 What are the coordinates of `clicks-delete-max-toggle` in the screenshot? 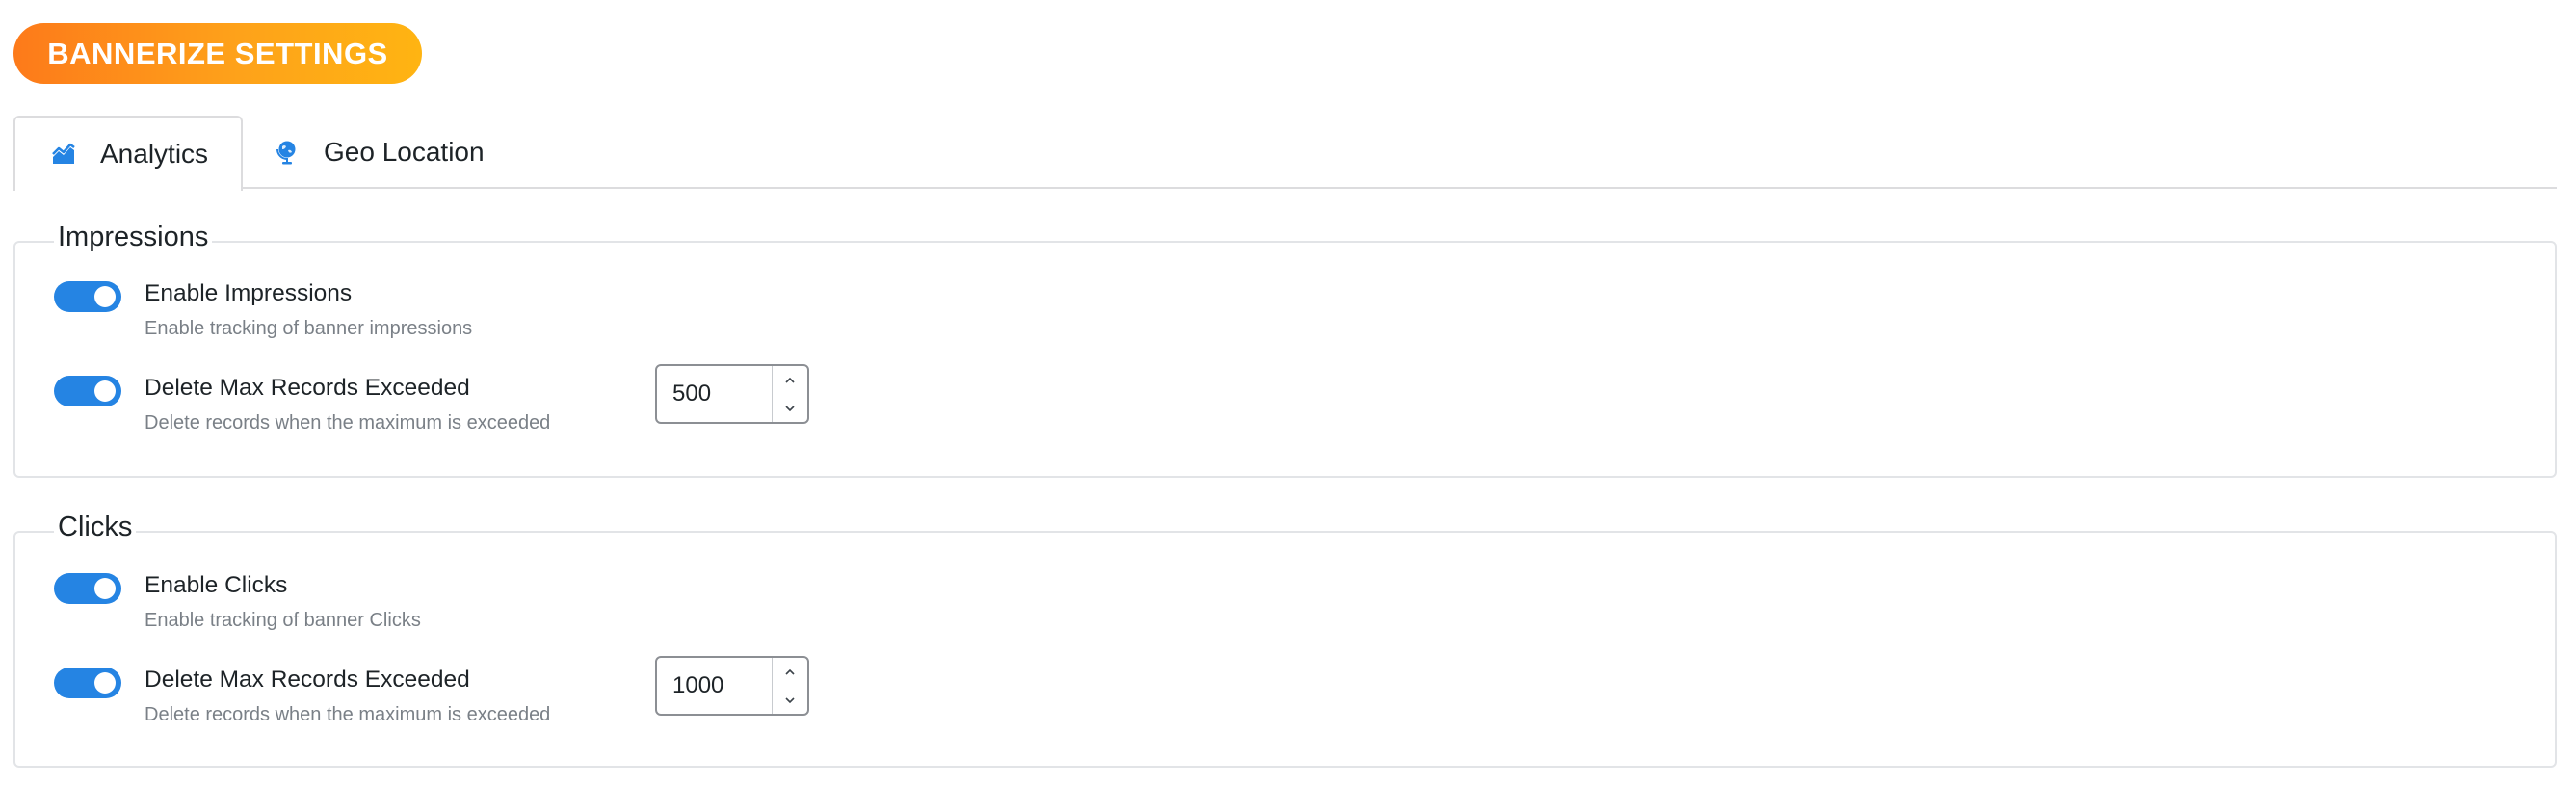 It's located at (88, 683).